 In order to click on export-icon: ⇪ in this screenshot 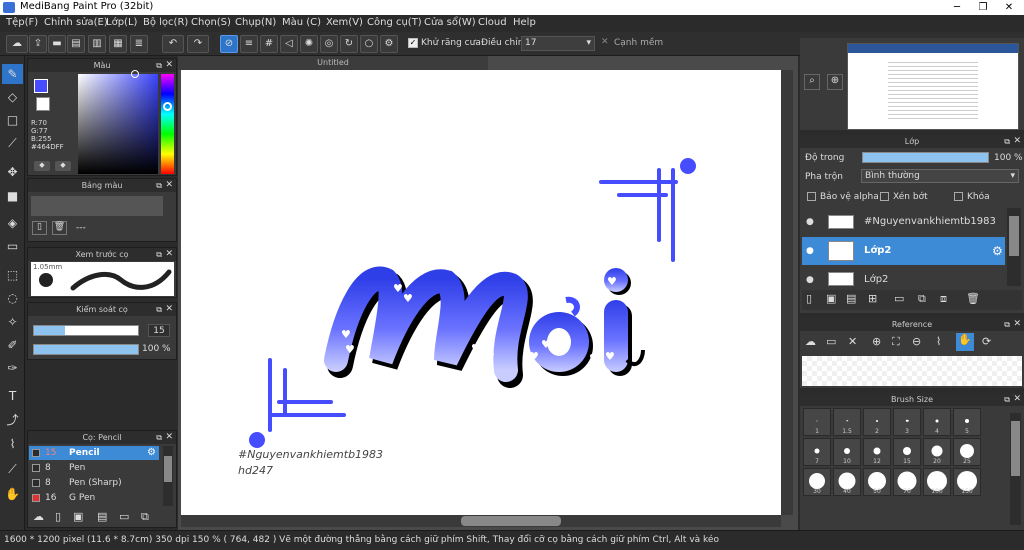, I will do `click(38, 44)`.